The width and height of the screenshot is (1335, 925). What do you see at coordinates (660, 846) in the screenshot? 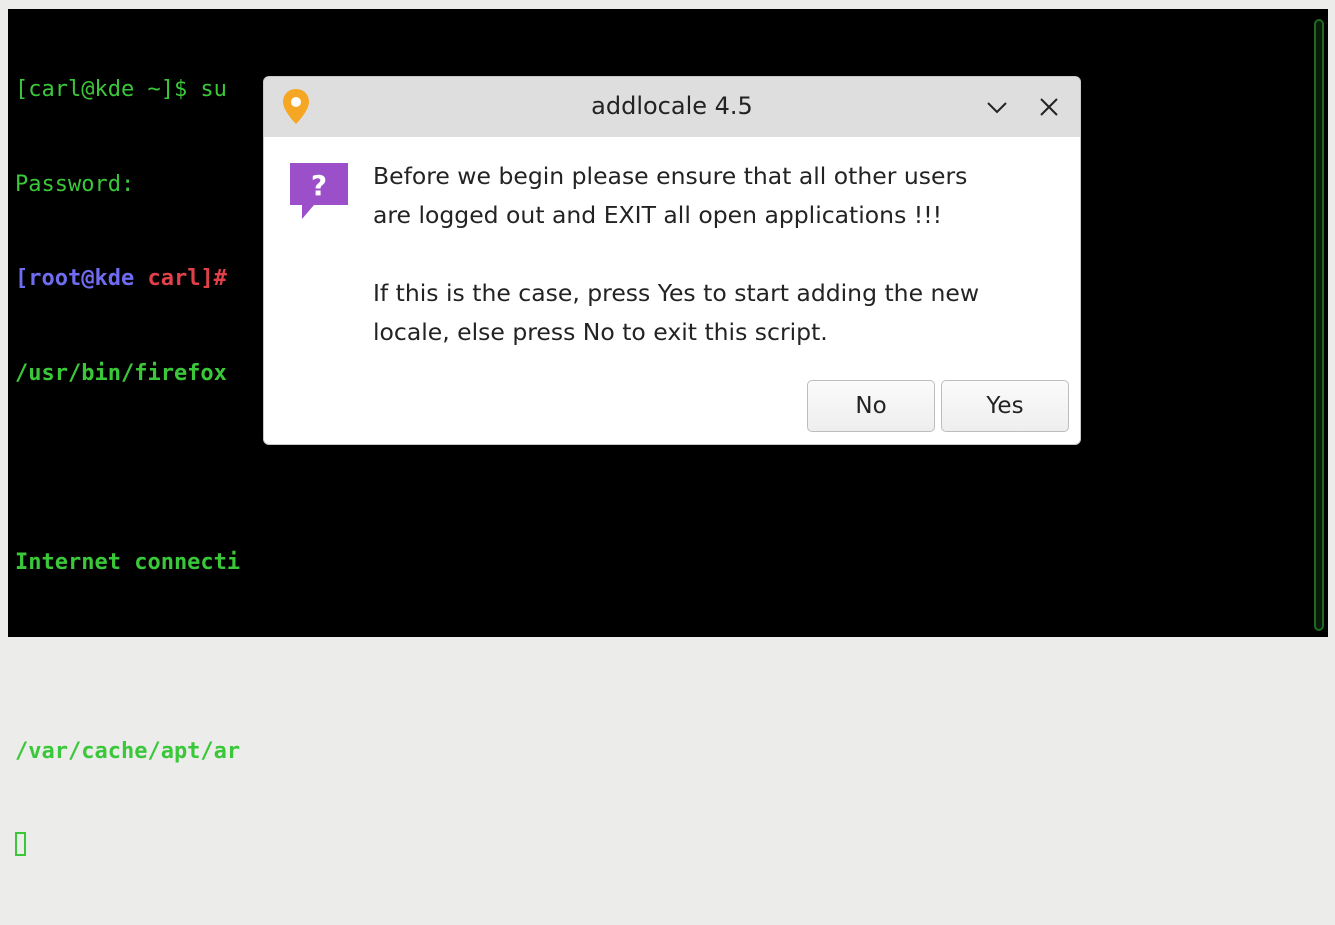
I see `terminal-line` at bounding box center [660, 846].